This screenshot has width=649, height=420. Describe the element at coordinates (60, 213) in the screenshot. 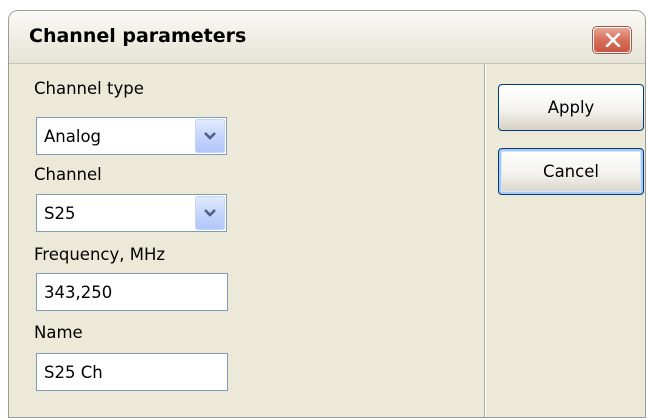

I see `channel-value: S25` at that location.